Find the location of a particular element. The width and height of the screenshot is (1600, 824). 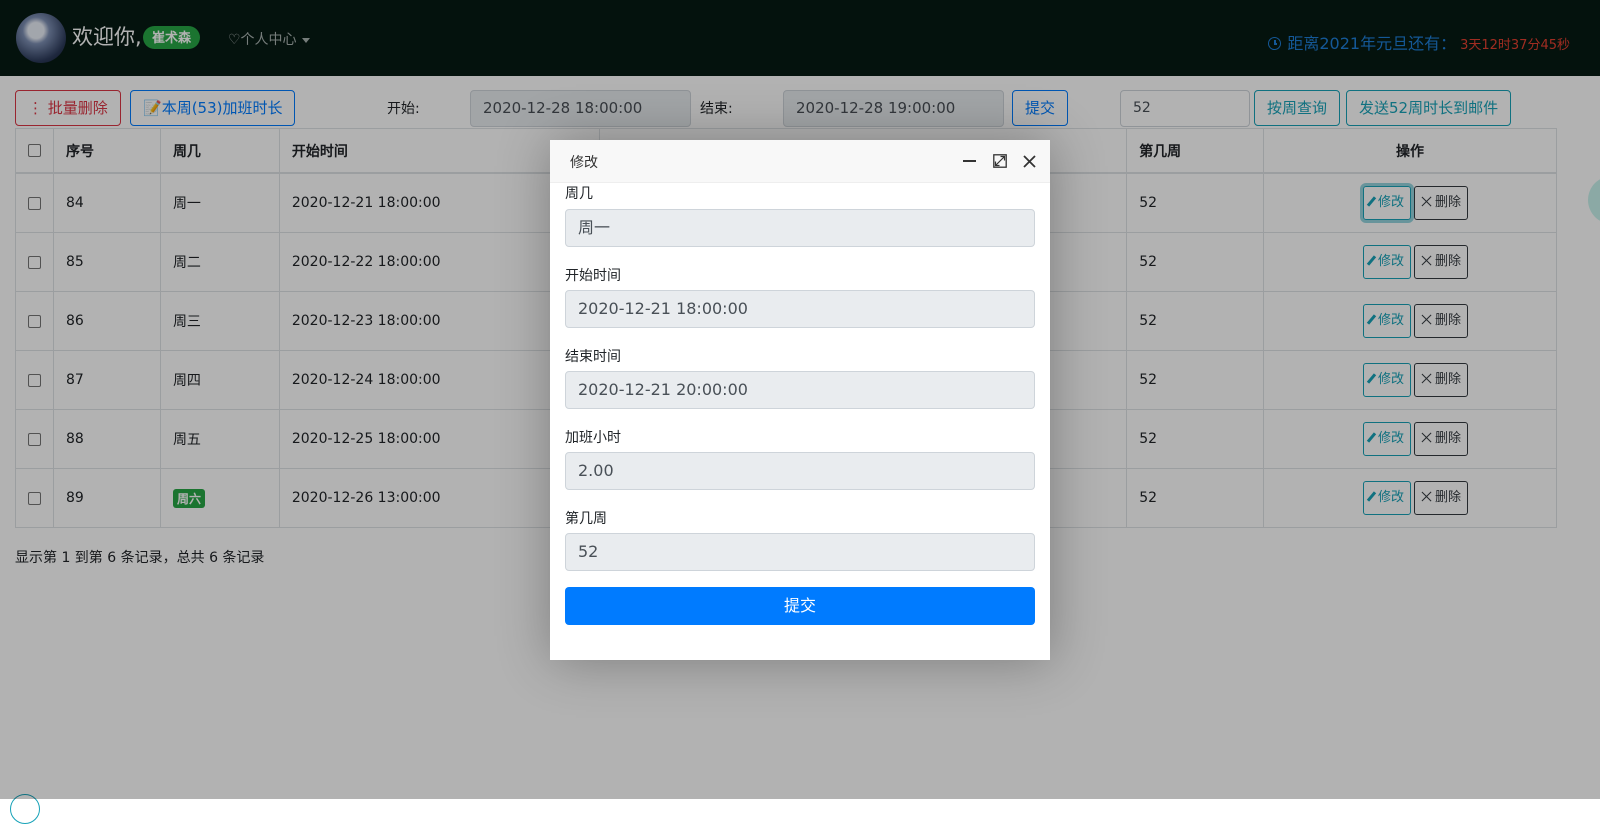

field-label-end-time: 结束时间 is located at coordinates (593, 357).